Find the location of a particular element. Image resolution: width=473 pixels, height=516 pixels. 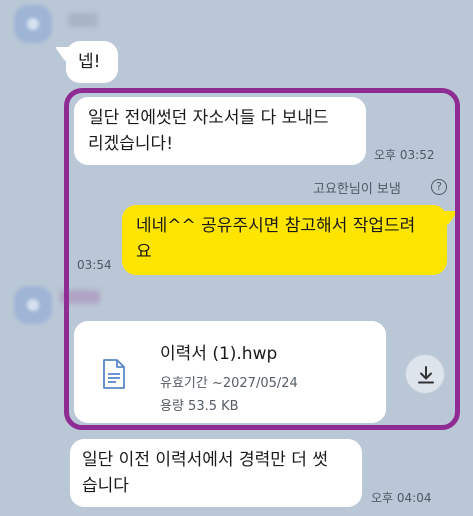

message-text: 넵! is located at coordinates (89, 62).